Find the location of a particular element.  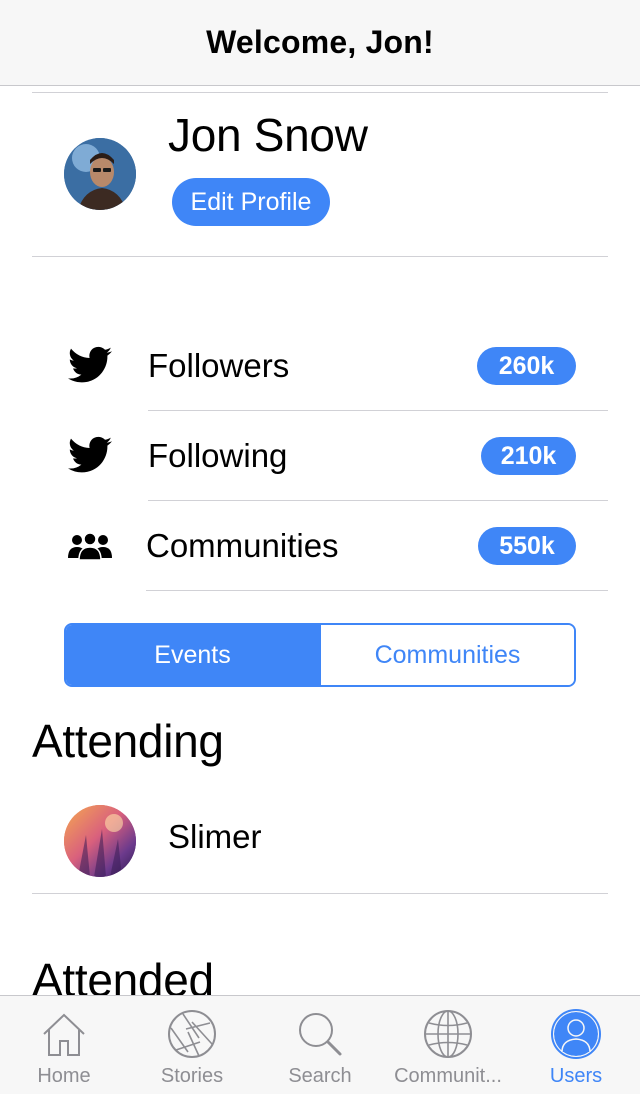

tab-users: Users is located at coordinates (576, 1045).